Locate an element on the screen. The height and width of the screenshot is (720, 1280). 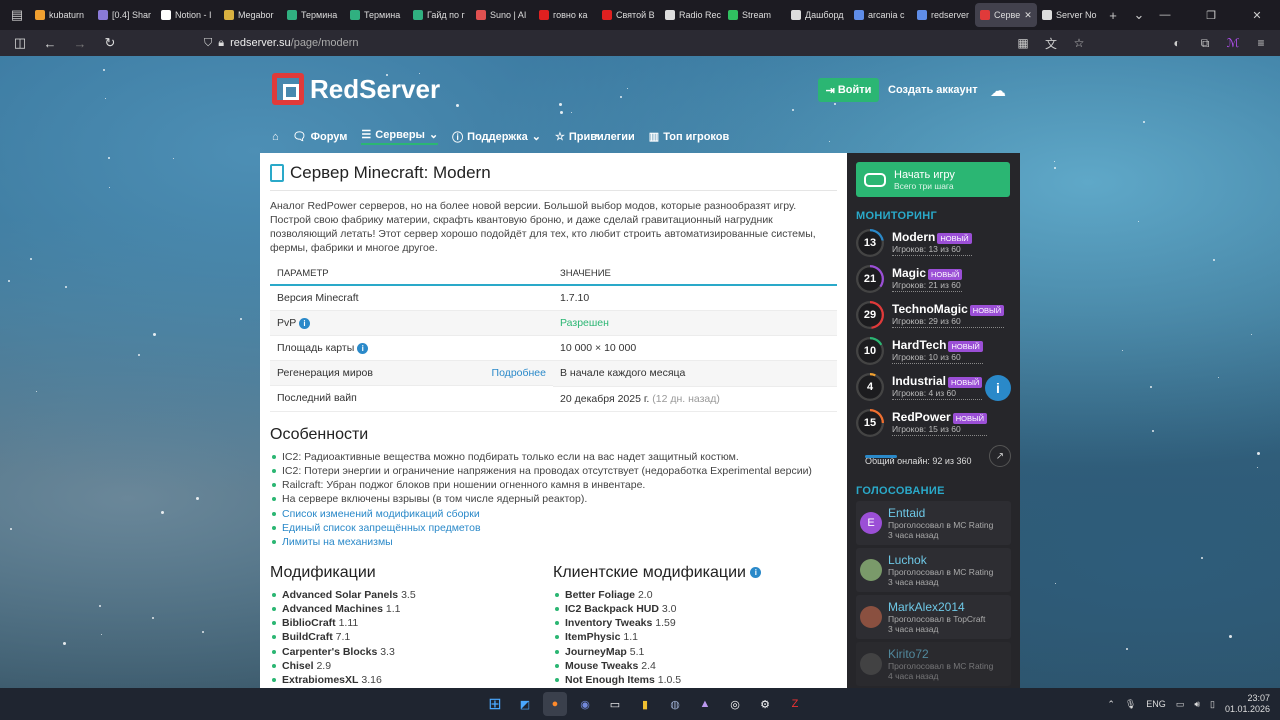
value-cell: 10 000 × 10 000 is located at coordinates (695, 348).